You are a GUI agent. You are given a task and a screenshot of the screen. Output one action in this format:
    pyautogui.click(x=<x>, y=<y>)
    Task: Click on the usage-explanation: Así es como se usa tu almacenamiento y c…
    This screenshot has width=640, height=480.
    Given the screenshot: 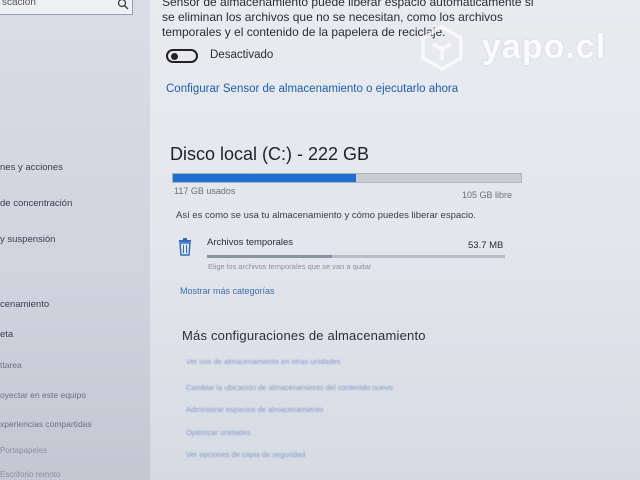 What is the action you would take?
    pyautogui.click(x=326, y=215)
    